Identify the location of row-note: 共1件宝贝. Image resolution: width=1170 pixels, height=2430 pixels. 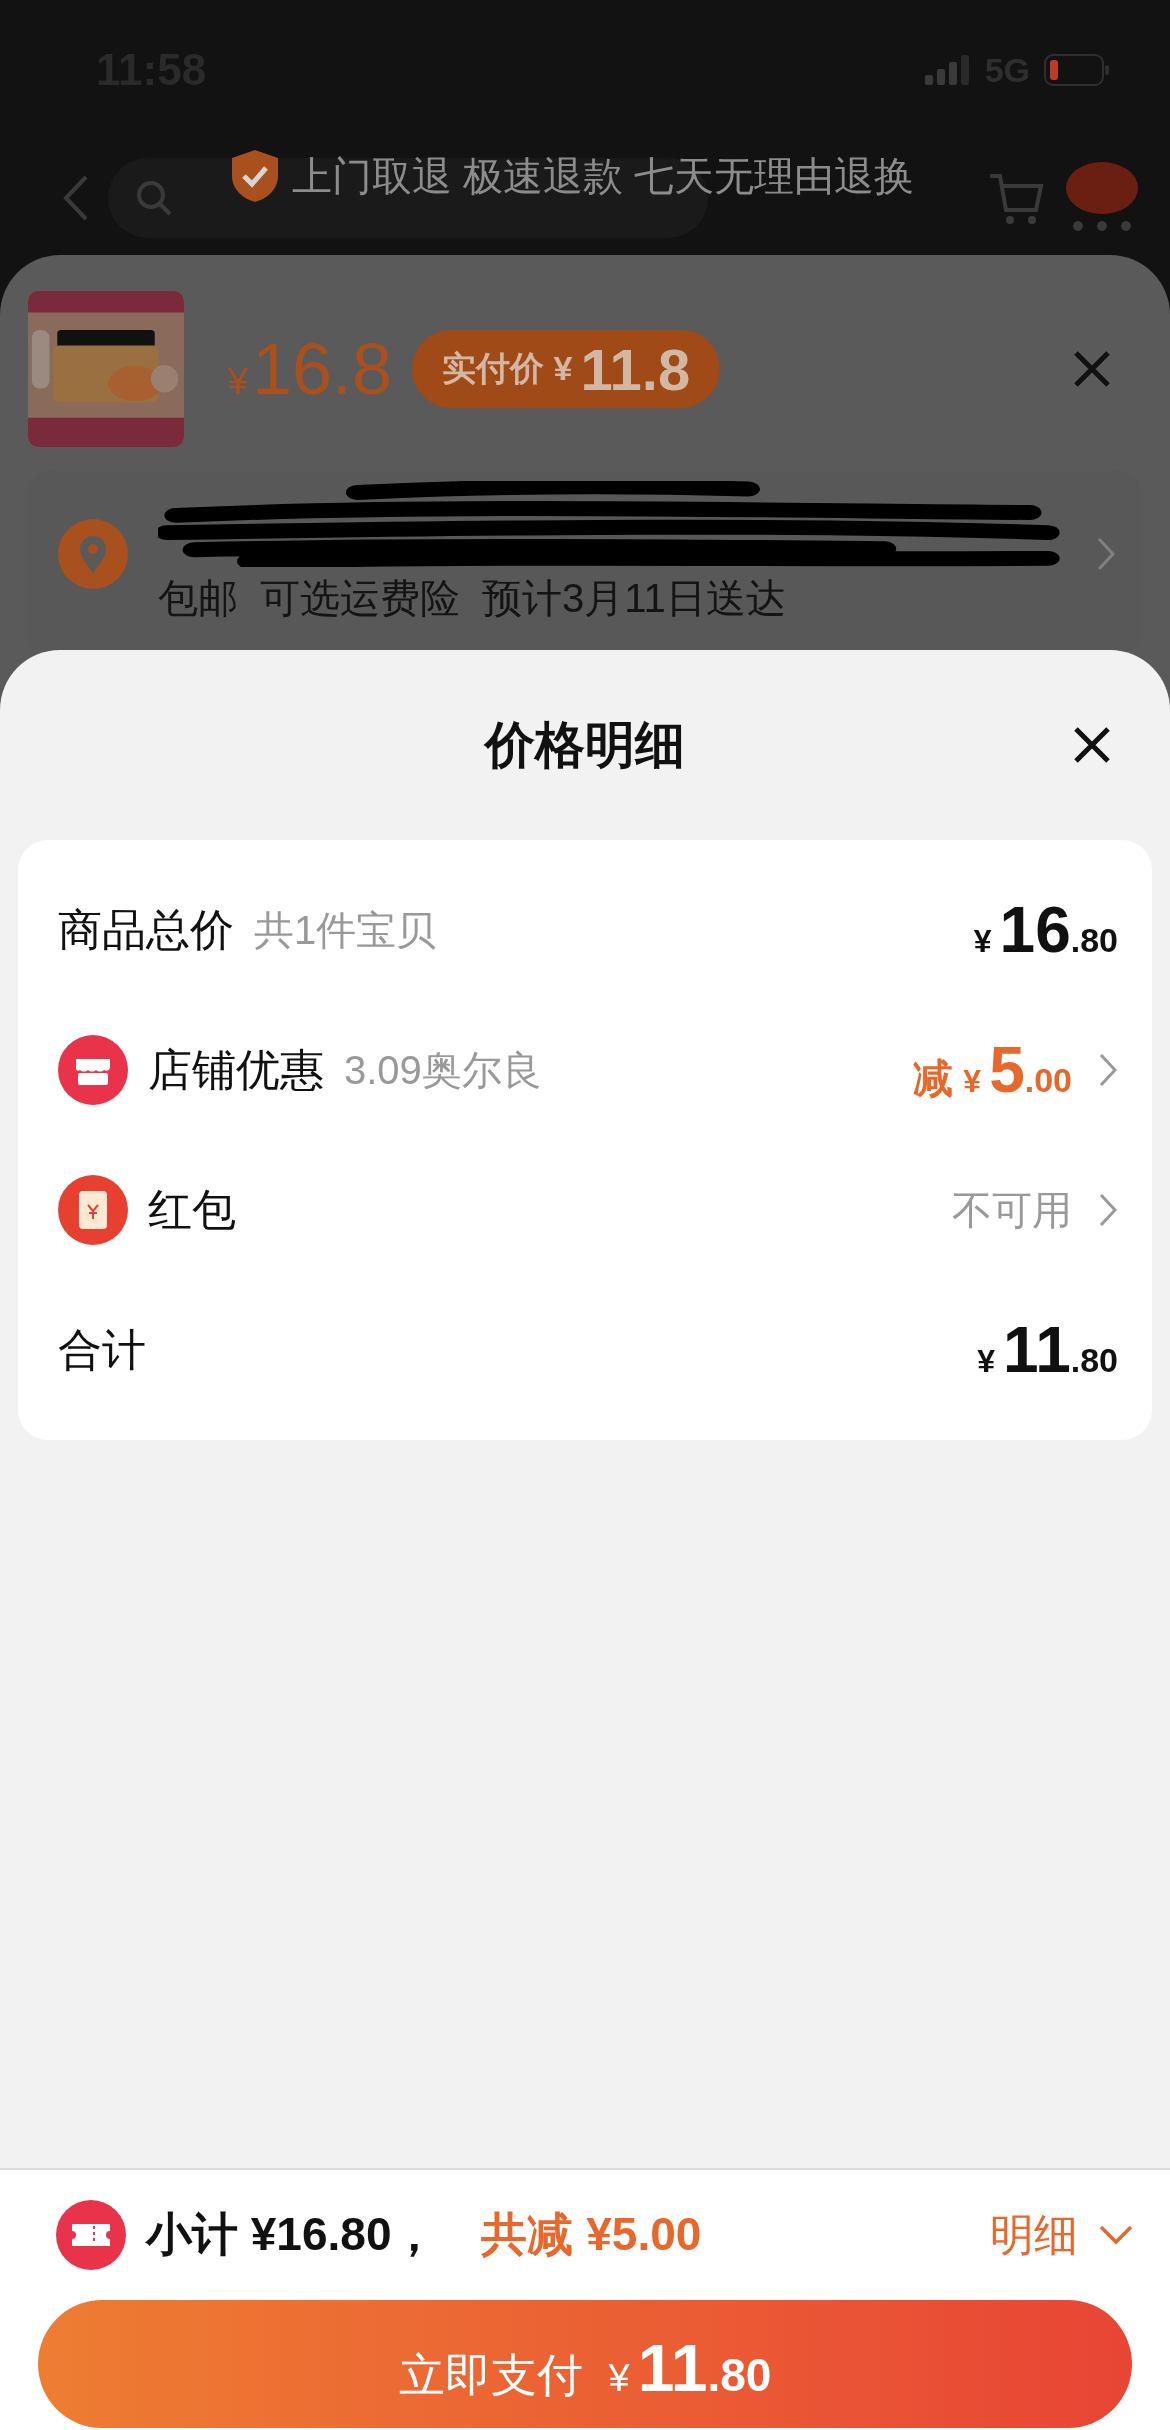
(345, 930).